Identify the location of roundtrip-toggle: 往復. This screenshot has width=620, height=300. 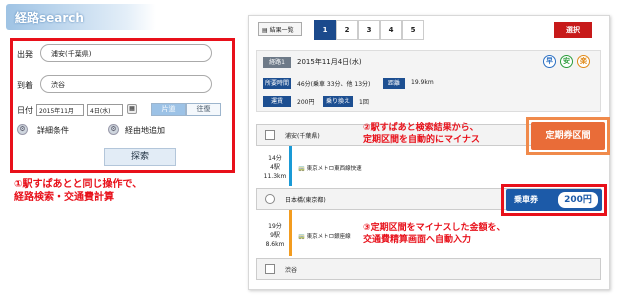
(203, 109).